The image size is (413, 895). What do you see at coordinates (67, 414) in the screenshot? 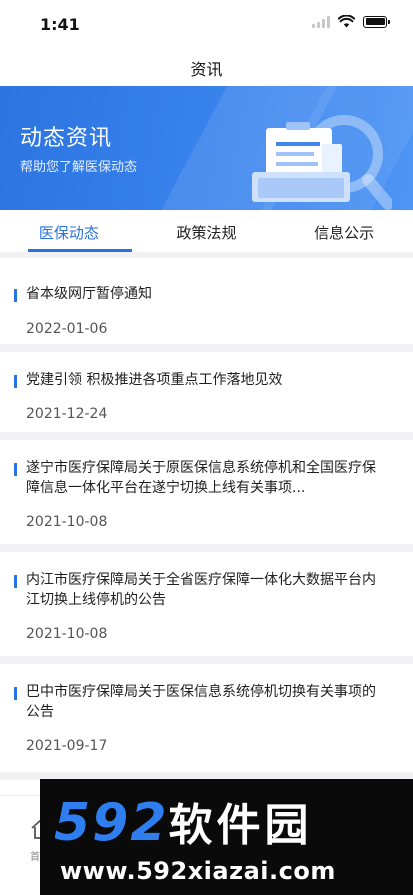
I see `news-date: 2021-12-24` at bounding box center [67, 414].